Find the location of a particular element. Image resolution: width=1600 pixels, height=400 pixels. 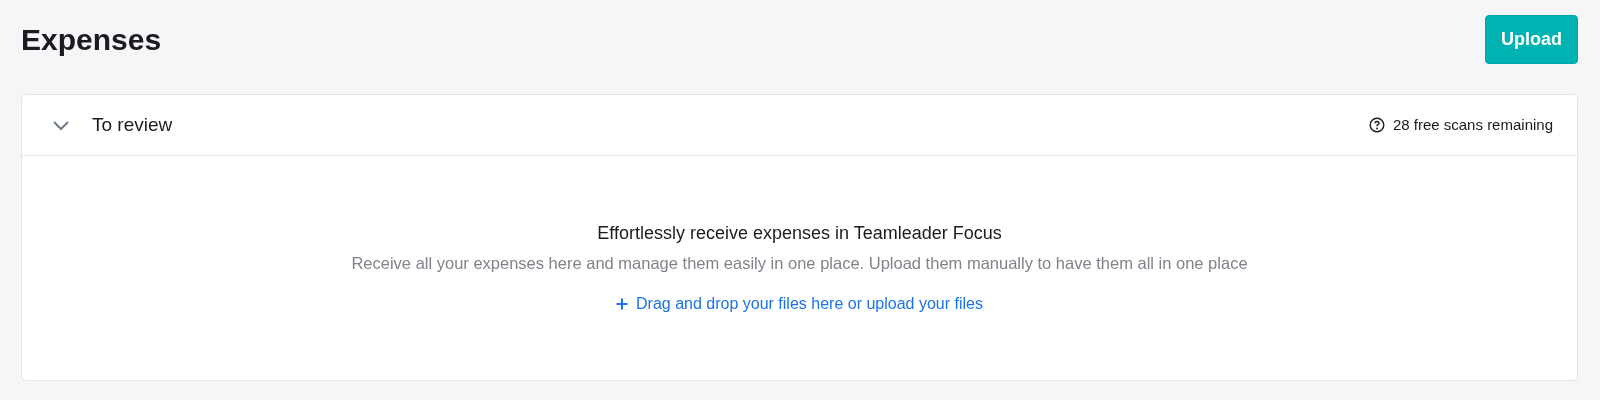

section-title: To review is located at coordinates (132, 124).